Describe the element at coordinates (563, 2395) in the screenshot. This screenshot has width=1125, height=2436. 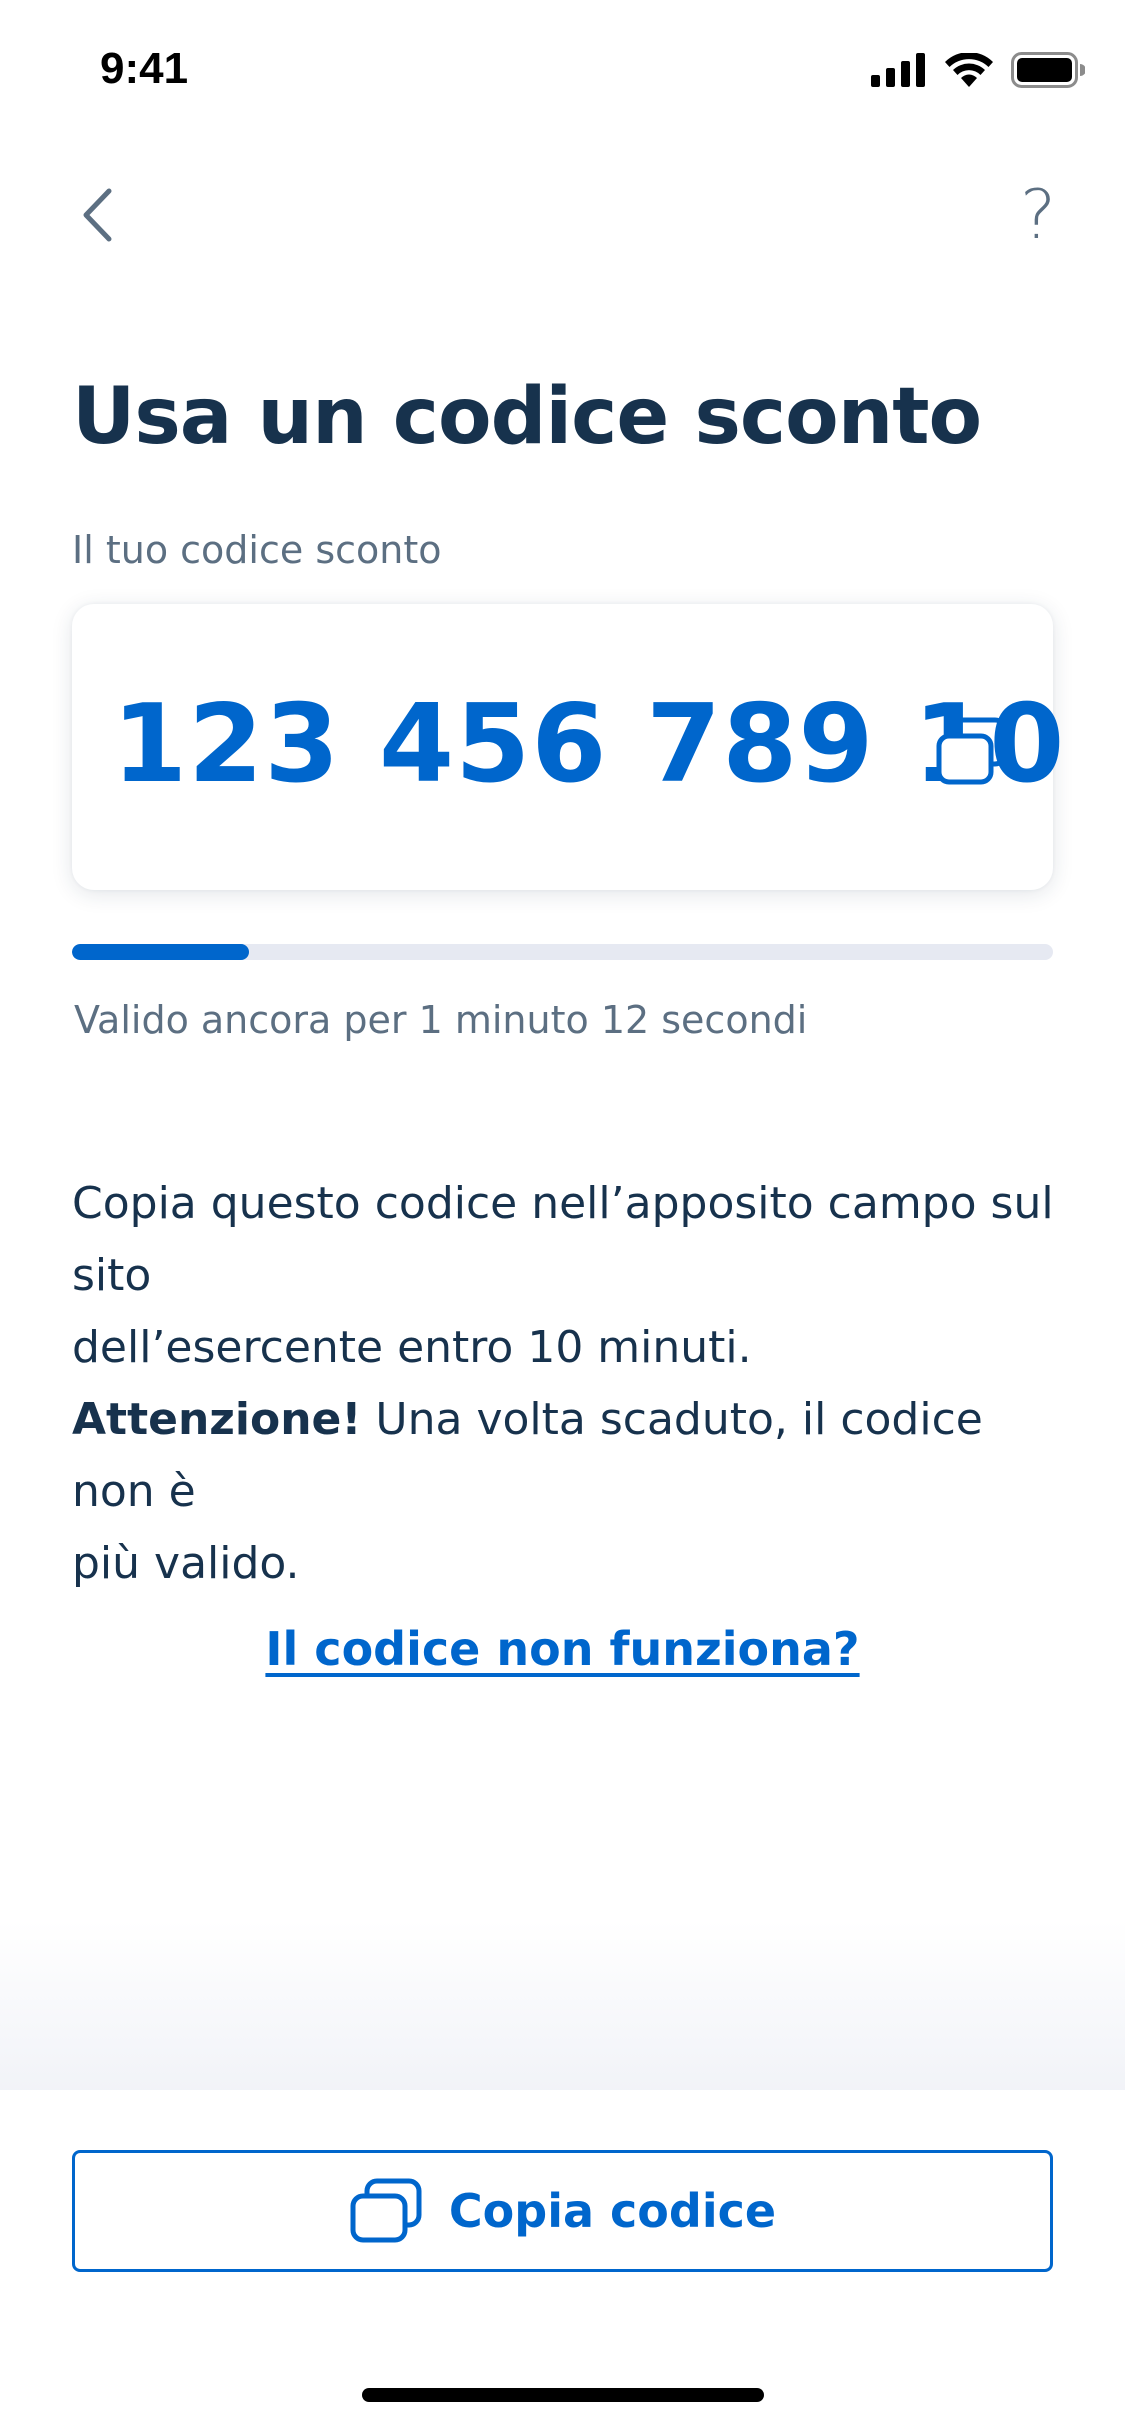
I see `home-indicator` at that location.